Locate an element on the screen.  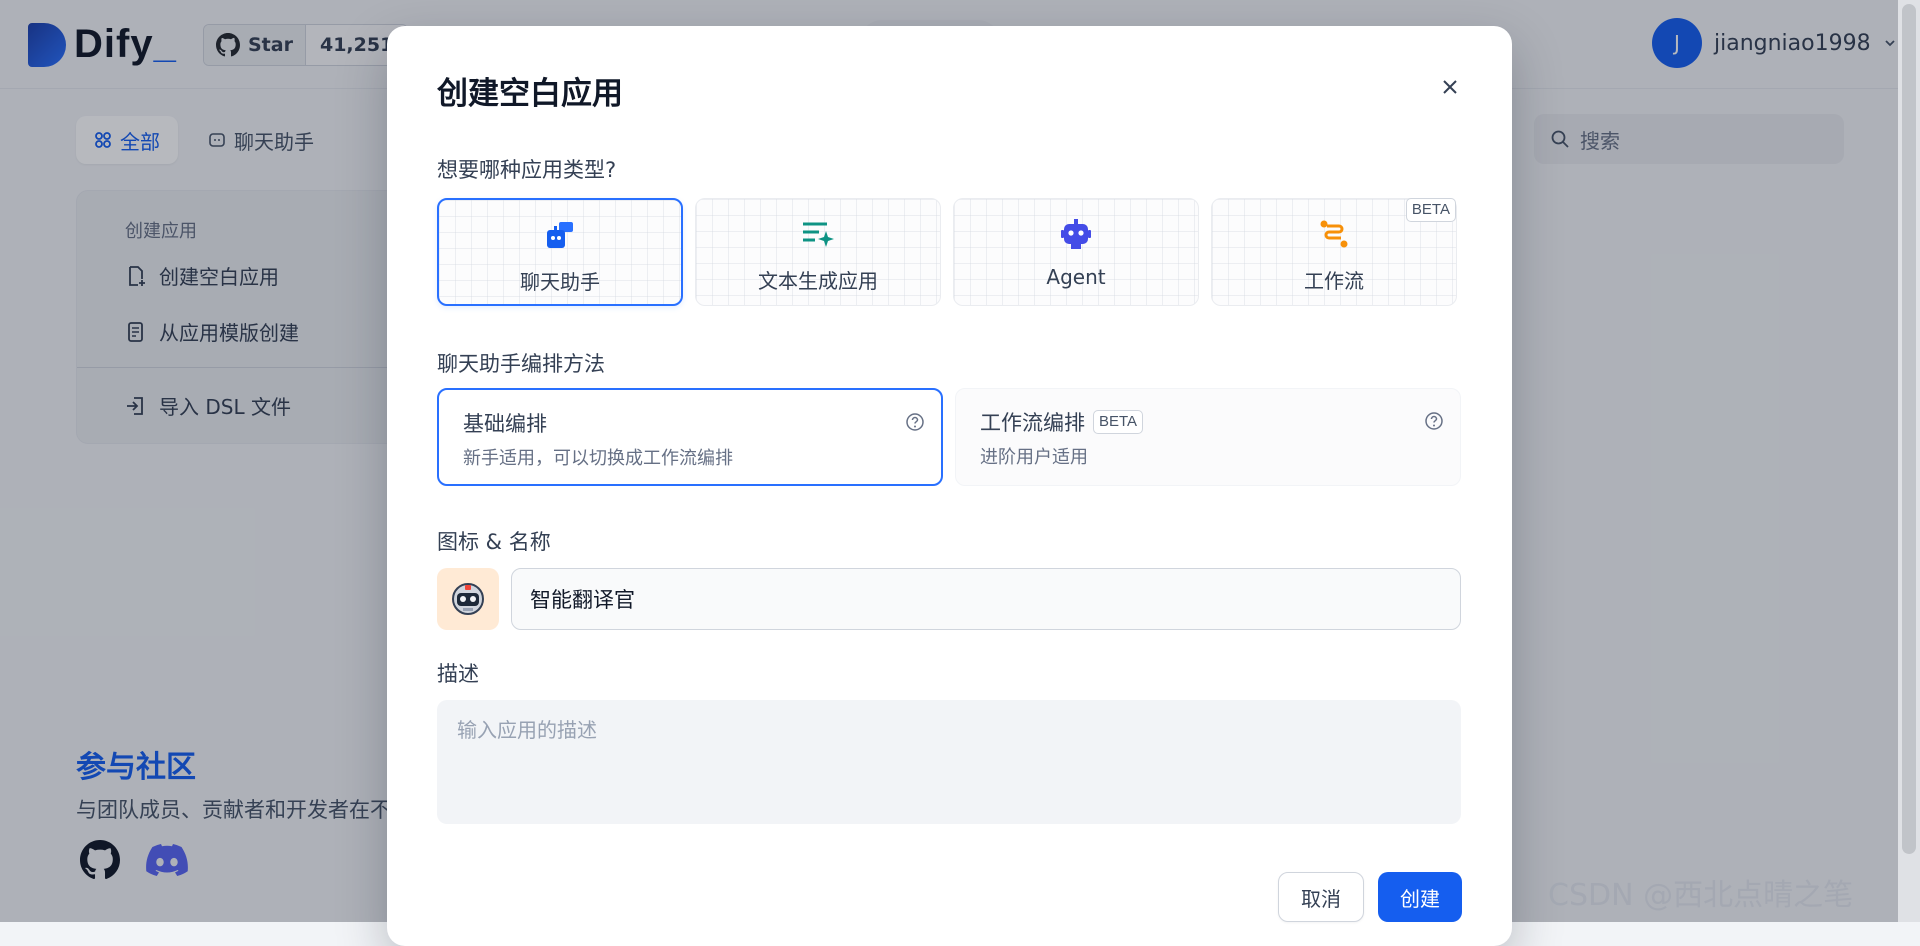
app-type-label: Agent is located at coordinates (1076, 277).